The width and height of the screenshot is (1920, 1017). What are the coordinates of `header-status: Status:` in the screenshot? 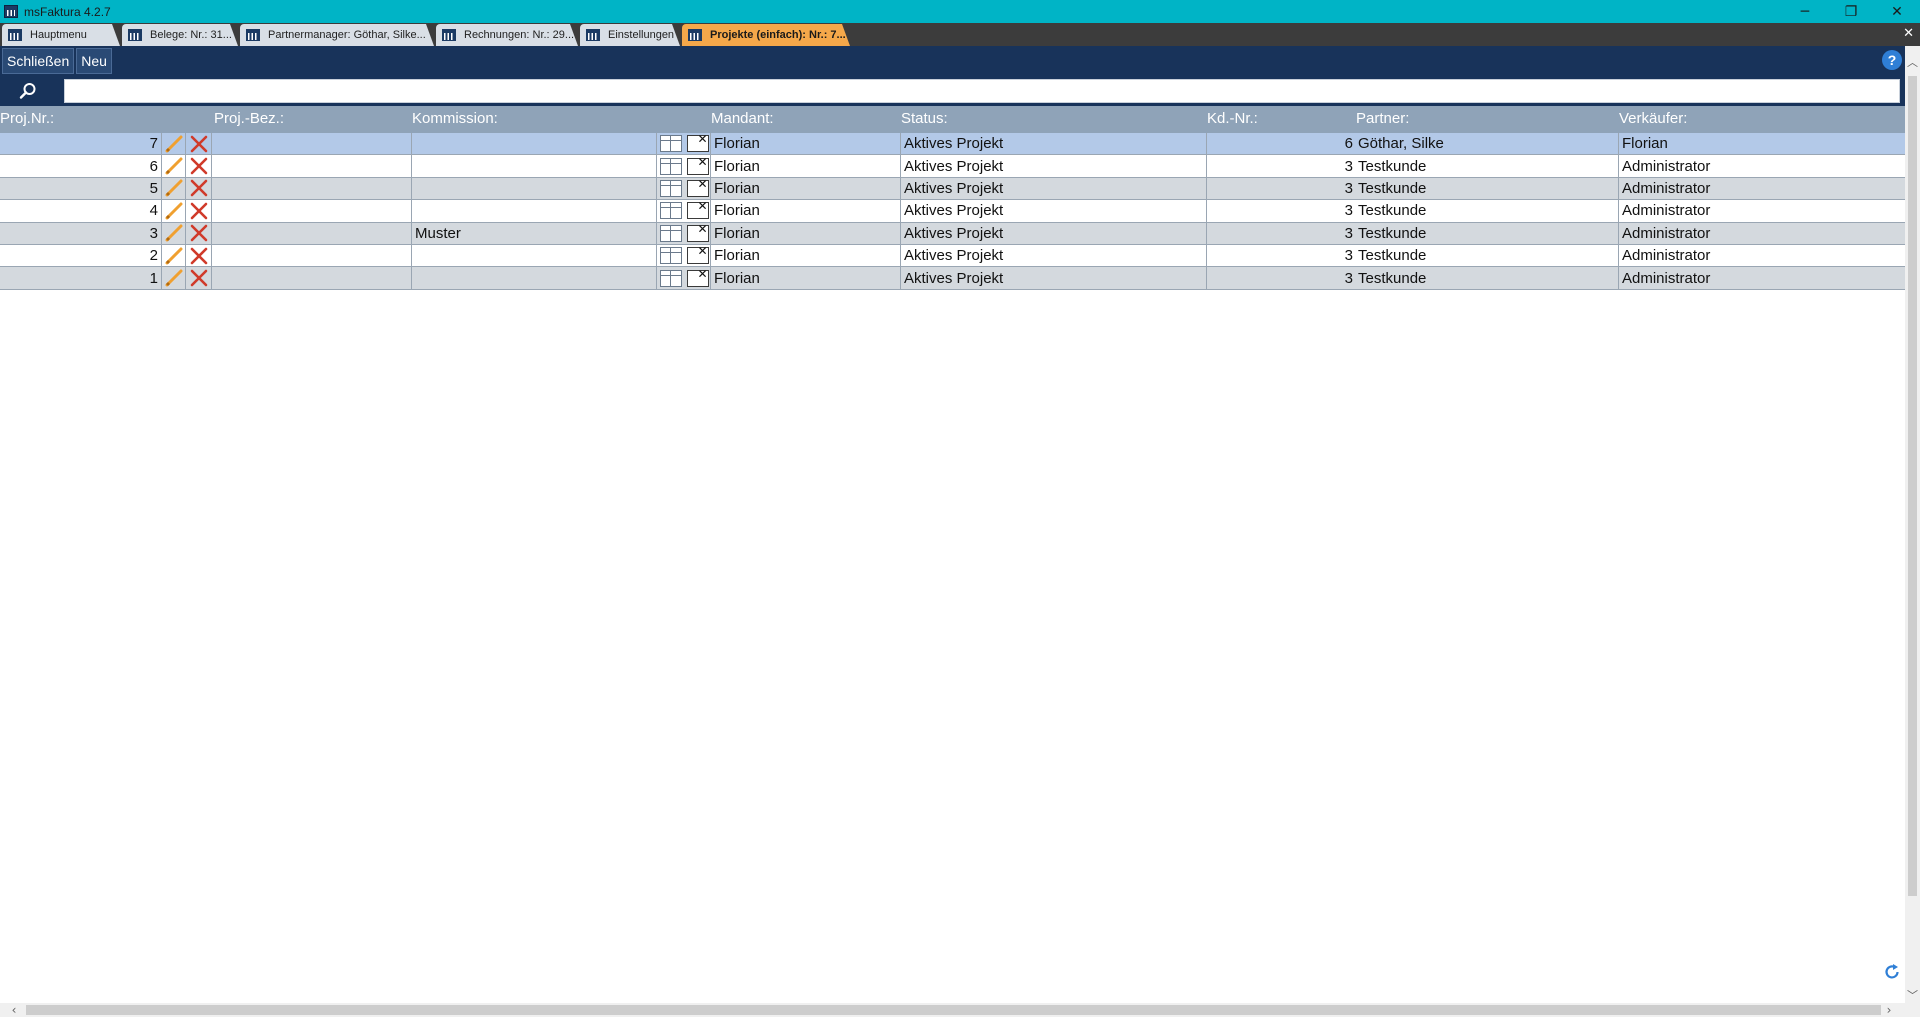 It's located at (924, 118).